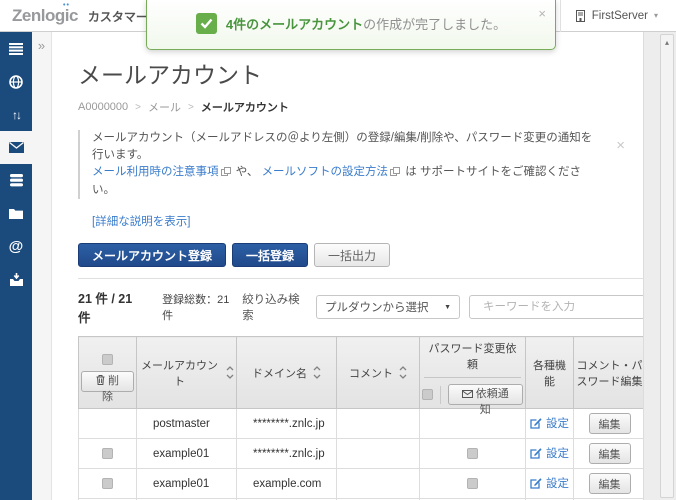 This screenshot has height=500, width=676. I want to click on toast-highlight: 4件のメールアカウント, so click(294, 24).